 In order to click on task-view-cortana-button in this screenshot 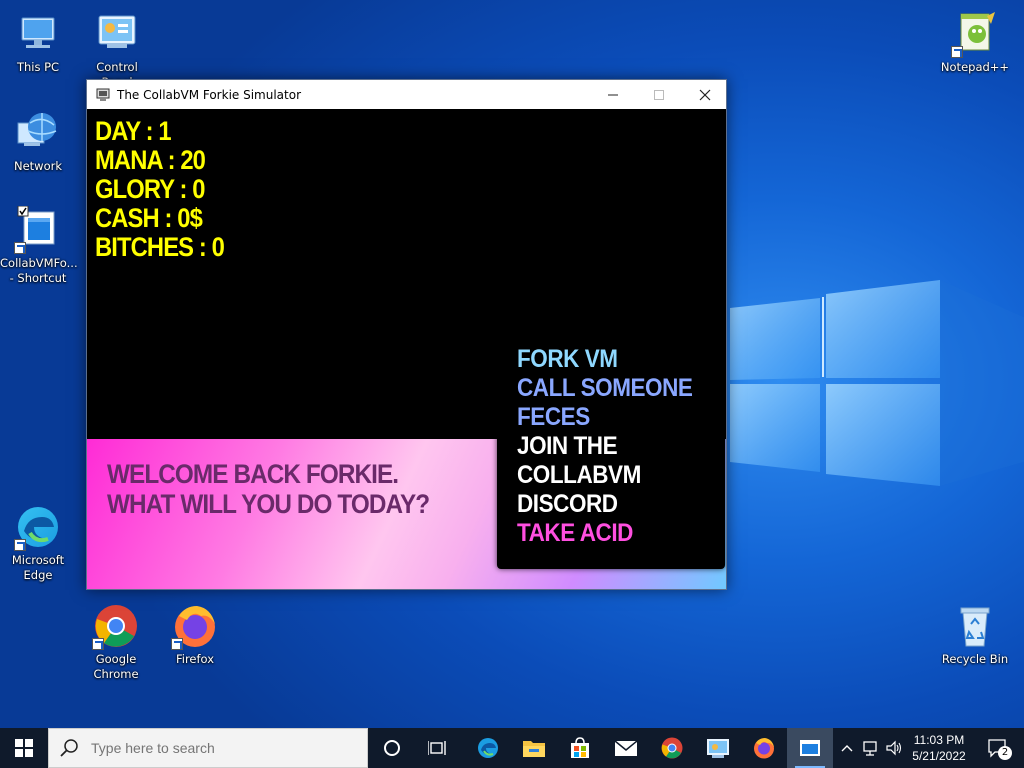, I will do `click(392, 748)`.